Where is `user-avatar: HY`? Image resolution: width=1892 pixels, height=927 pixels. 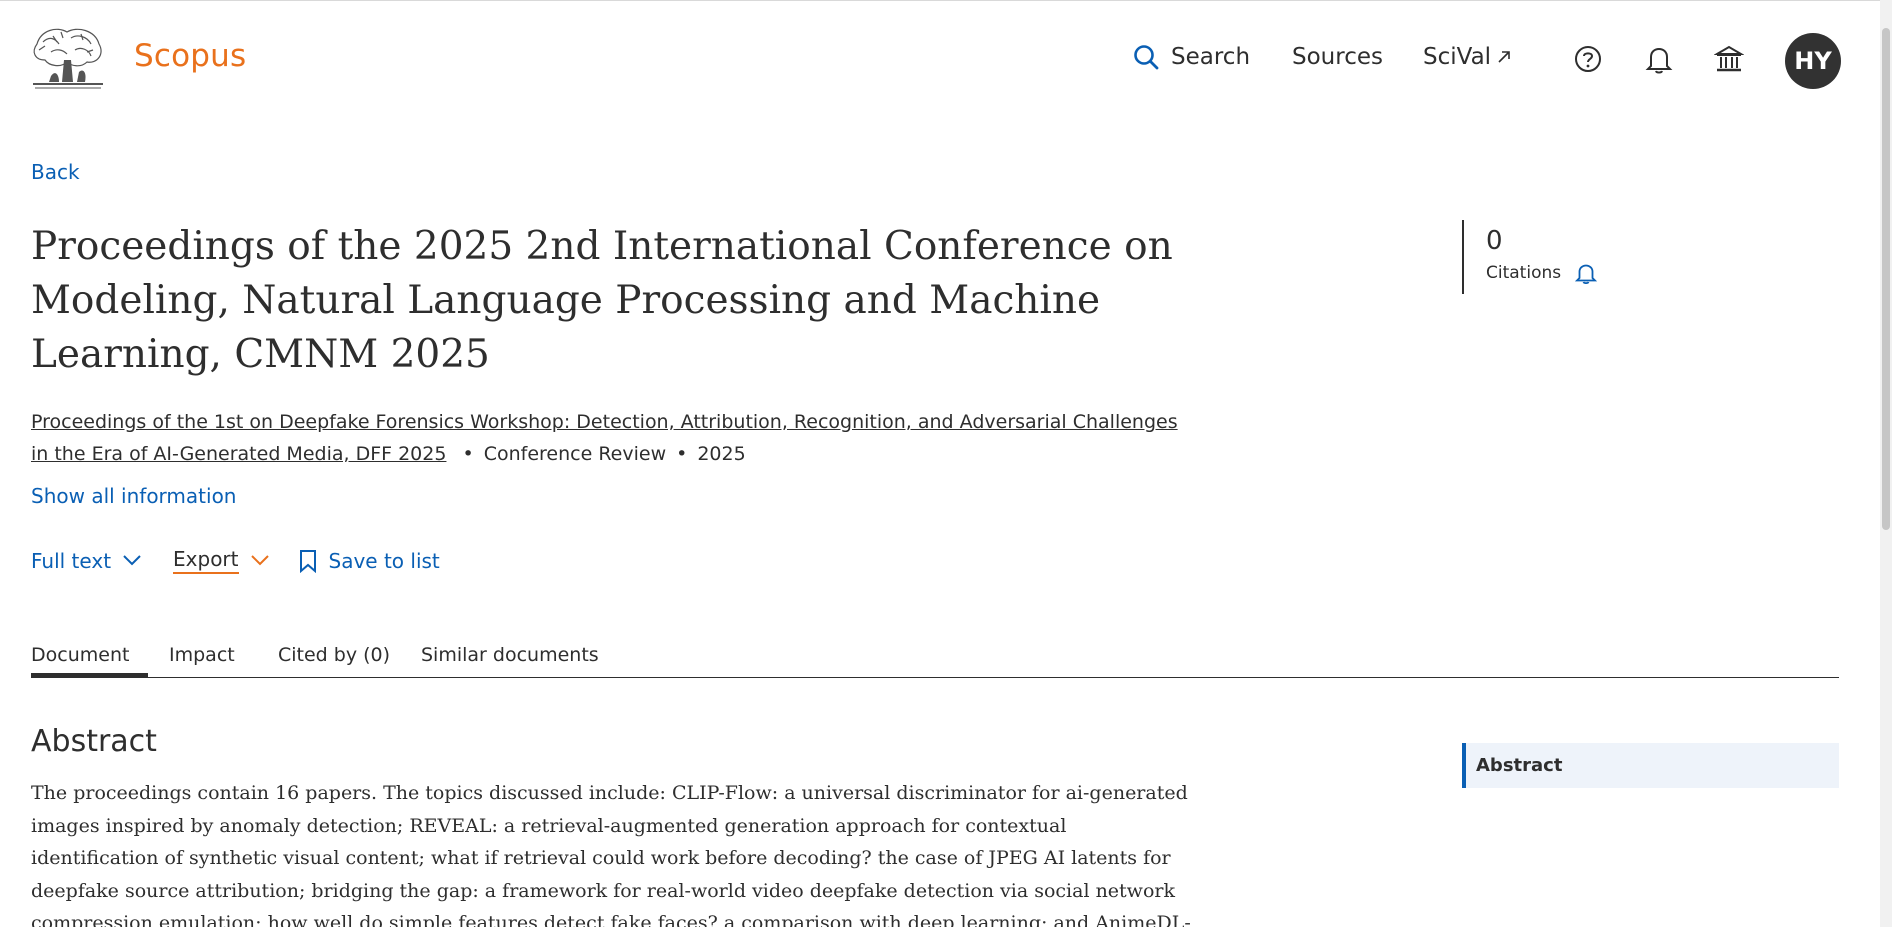
user-avatar: HY is located at coordinates (1813, 61).